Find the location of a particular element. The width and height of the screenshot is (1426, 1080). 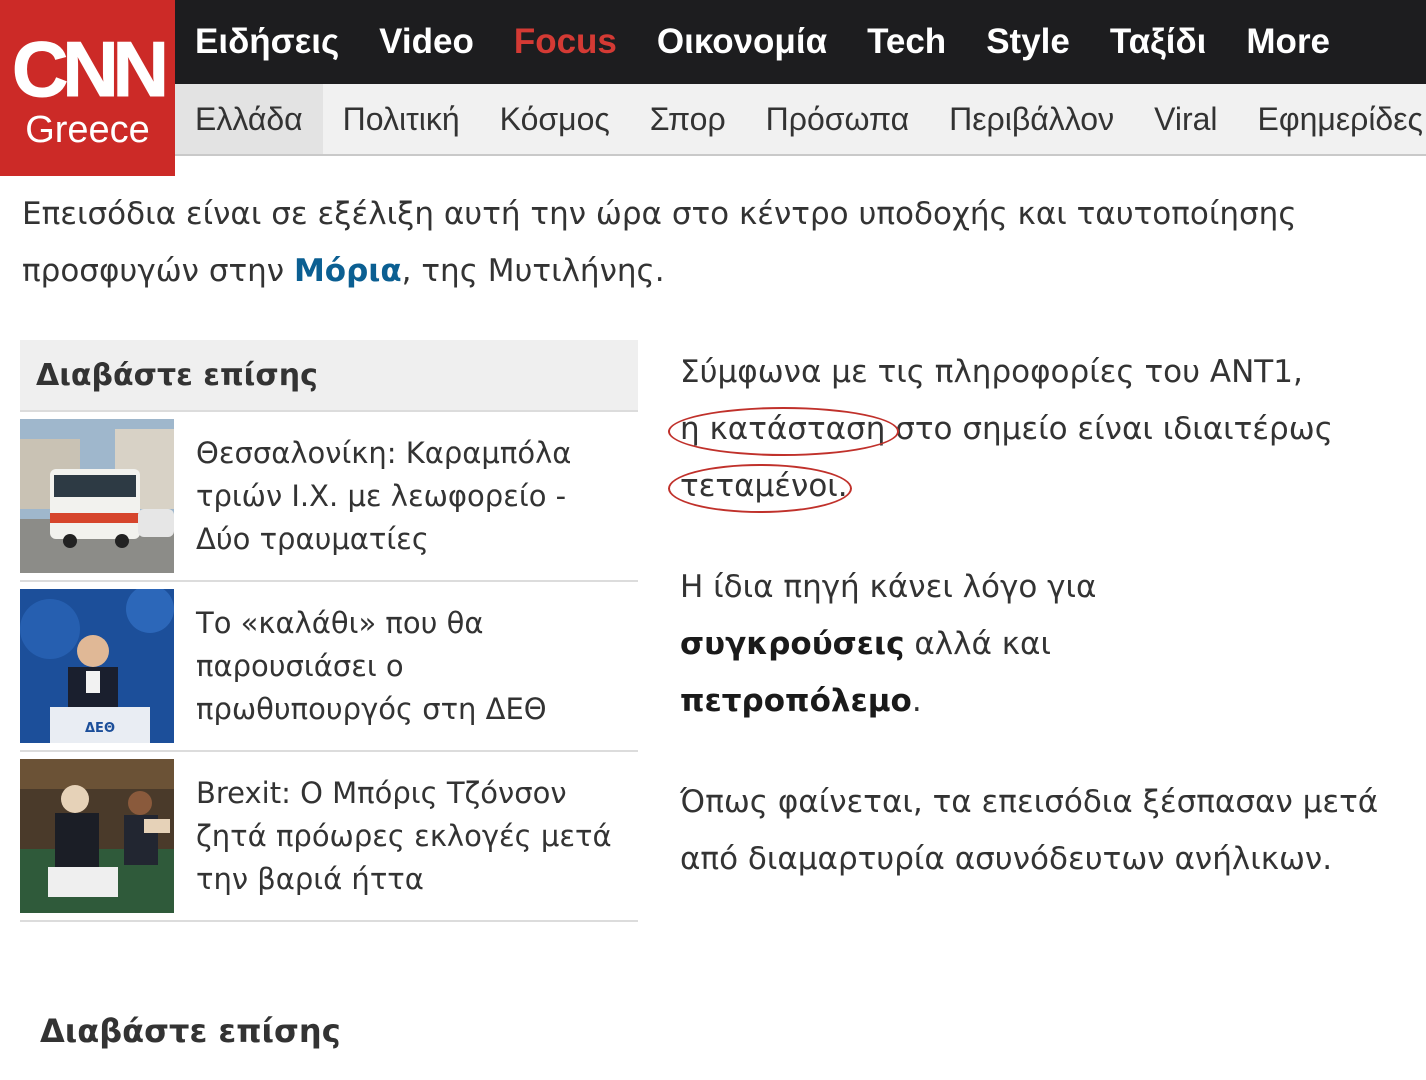

p2-text-a: Η ίδια πηγή κάνει λόγο για is located at coordinates (888, 587).